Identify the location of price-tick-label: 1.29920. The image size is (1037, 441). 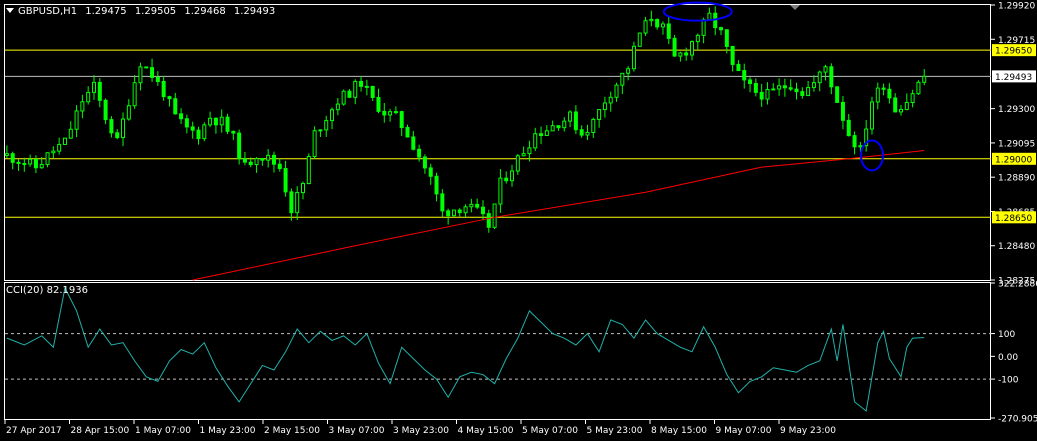
(1016, 7).